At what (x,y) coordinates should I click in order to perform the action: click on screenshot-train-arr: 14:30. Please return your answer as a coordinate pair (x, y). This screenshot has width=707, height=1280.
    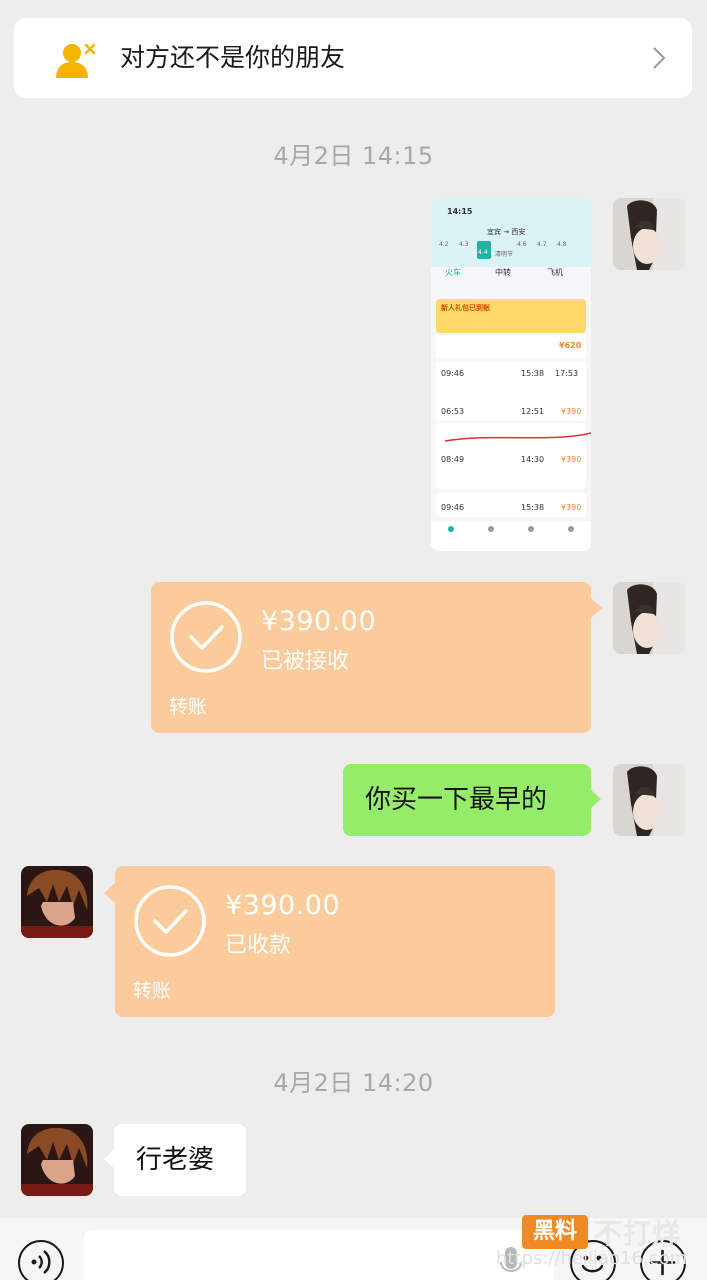
    Looking at the image, I should click on (533, 459).